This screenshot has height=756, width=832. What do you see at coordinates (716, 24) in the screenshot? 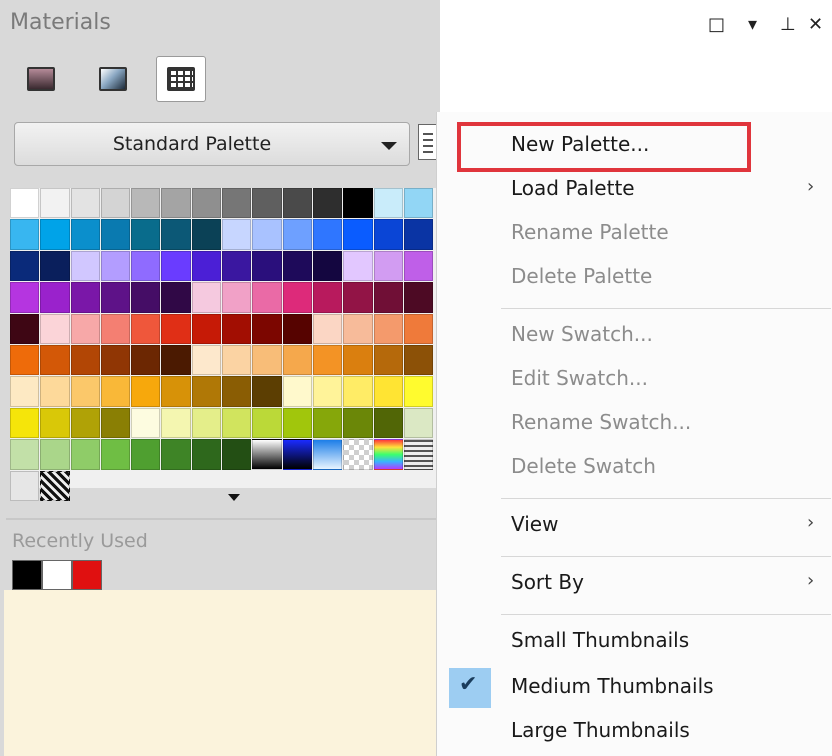
I see `maximize-icon: □` at bounding box center [716, 24].